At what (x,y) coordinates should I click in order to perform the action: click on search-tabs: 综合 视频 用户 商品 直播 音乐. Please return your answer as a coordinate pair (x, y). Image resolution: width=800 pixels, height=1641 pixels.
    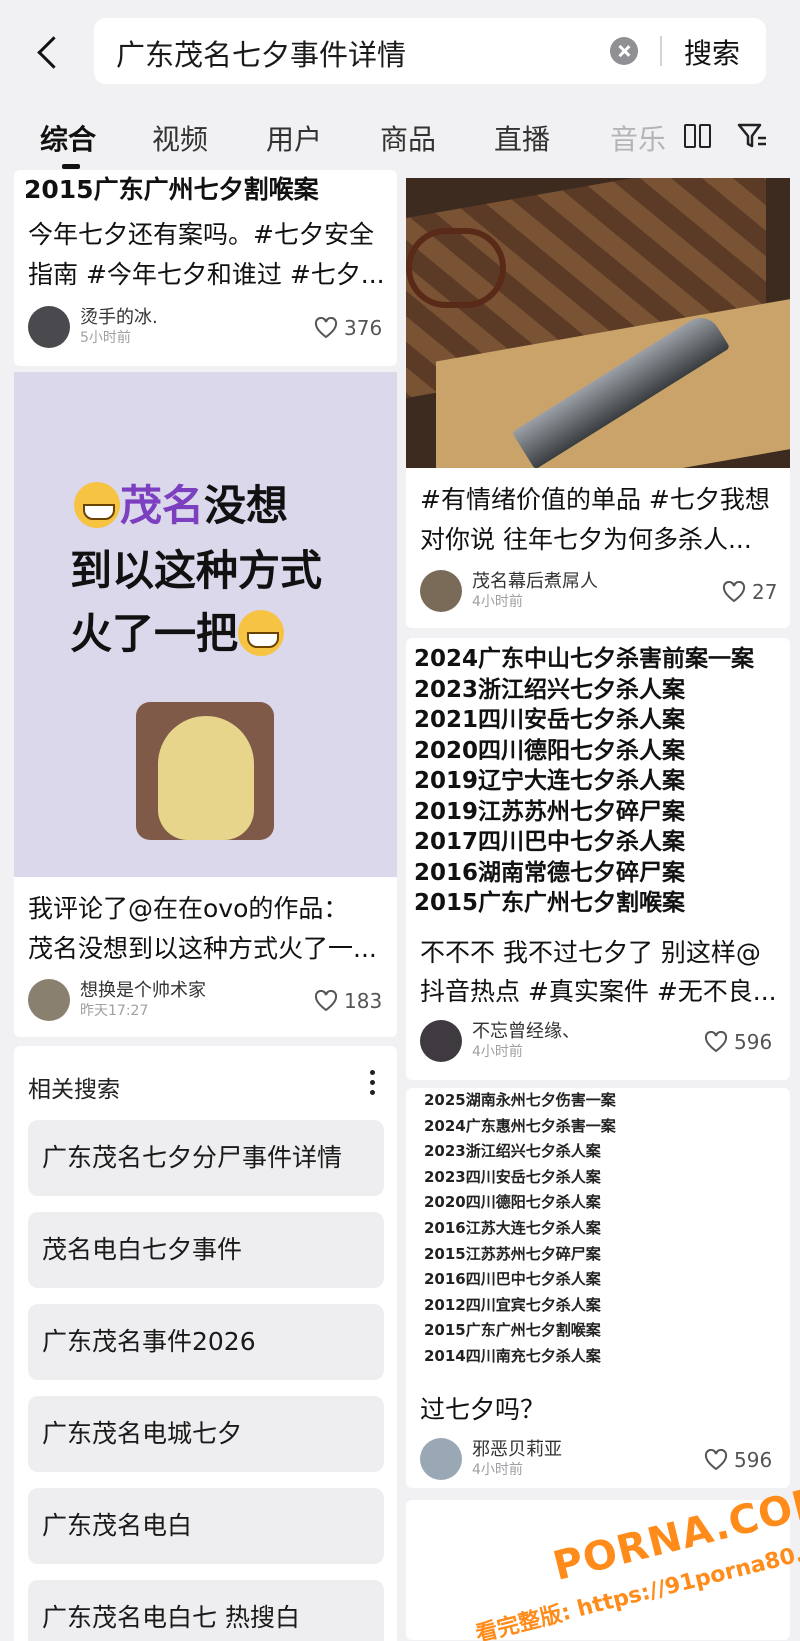
    Looking at the image, I should click on (400, 139).